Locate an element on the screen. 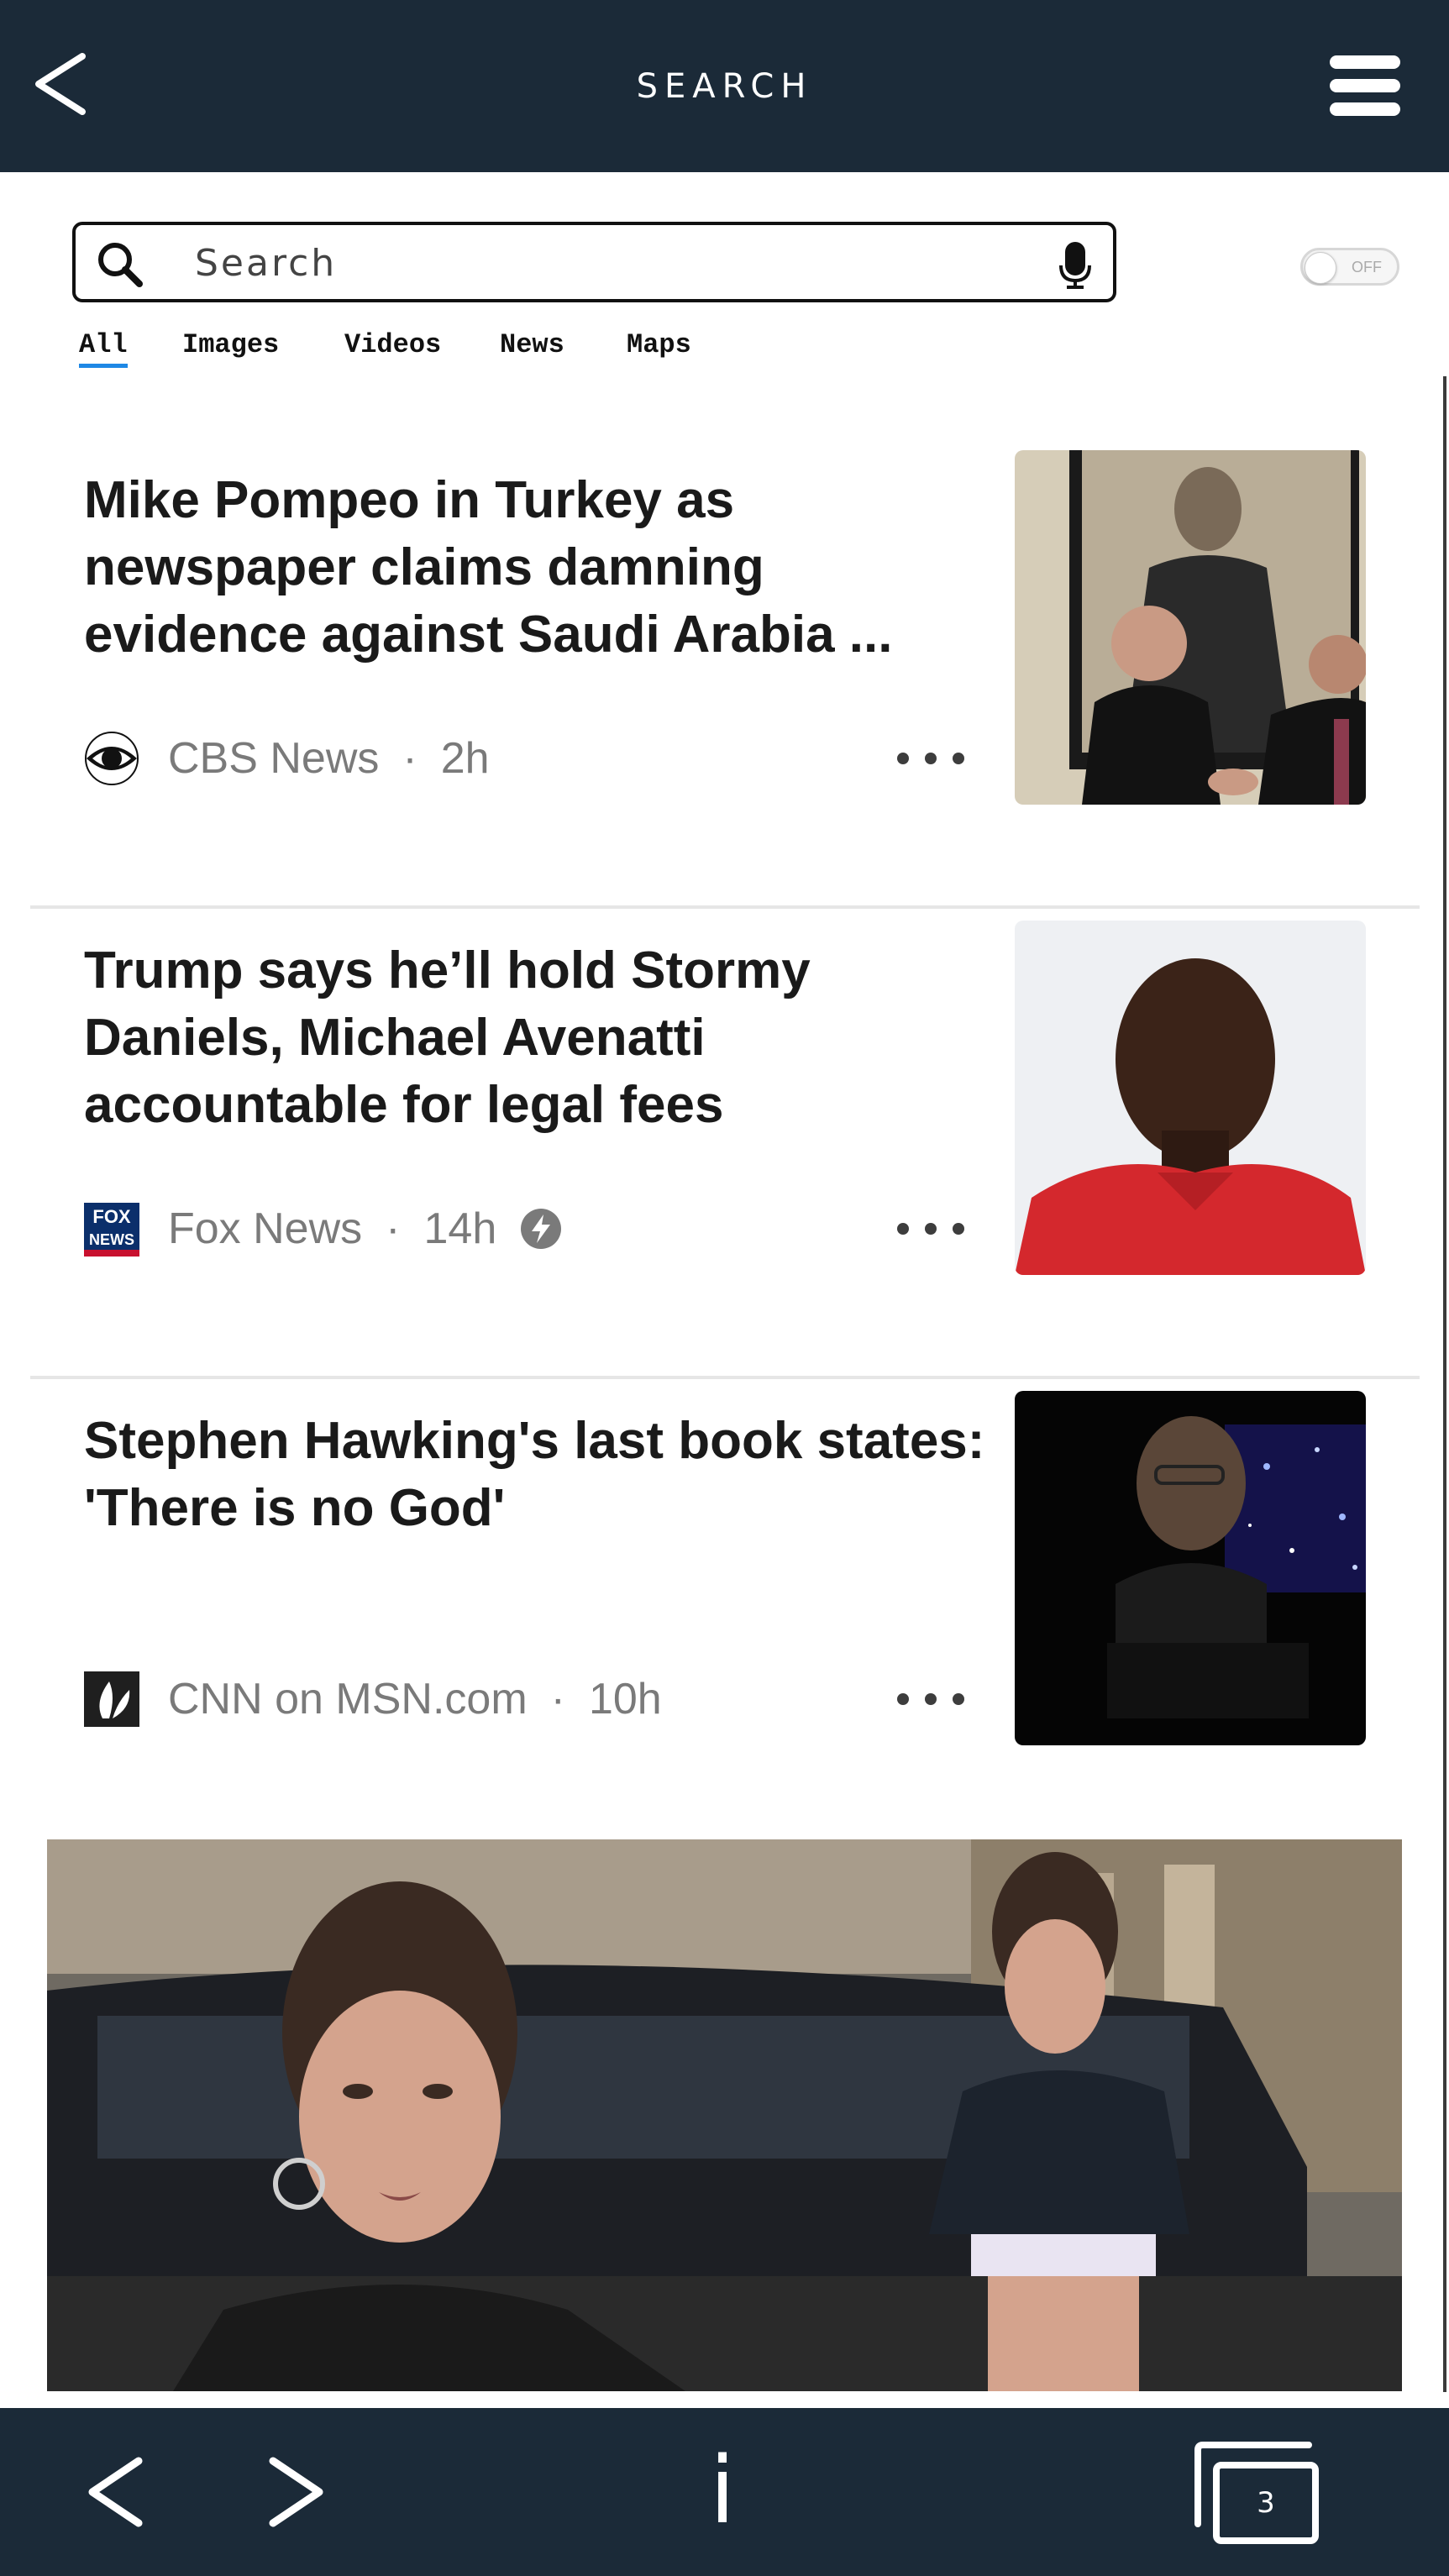 The height and width of the screenshot is (2576, 1449). tabs-button: 3 is located at coordinates (1258, 2492).